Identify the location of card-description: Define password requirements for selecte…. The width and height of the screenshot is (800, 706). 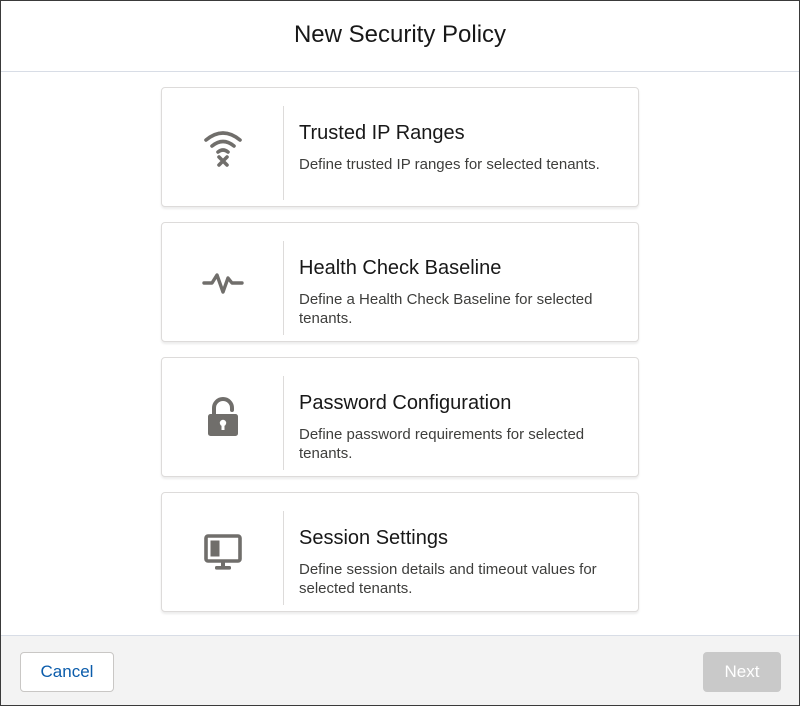
(442, 444).